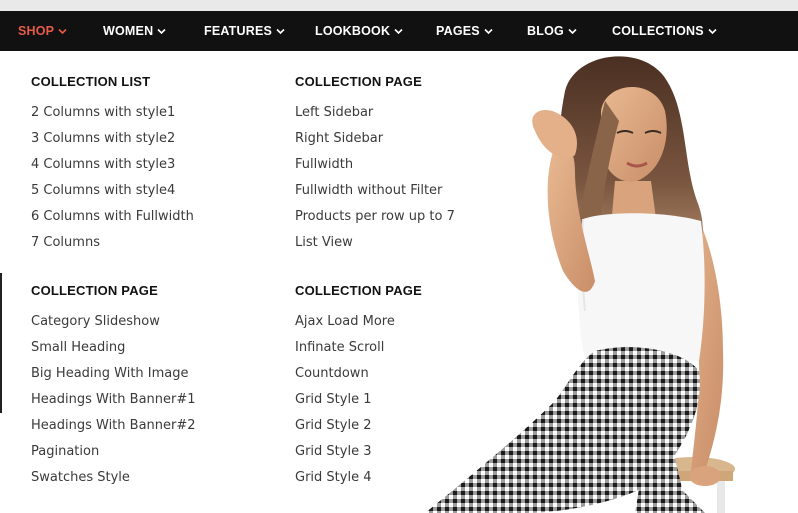 The image size is (798, 513). Describe the element at coordinates (112, 216) in the screenshot. I see `menu-link: 6 Columns with Fullwidth` at that location.